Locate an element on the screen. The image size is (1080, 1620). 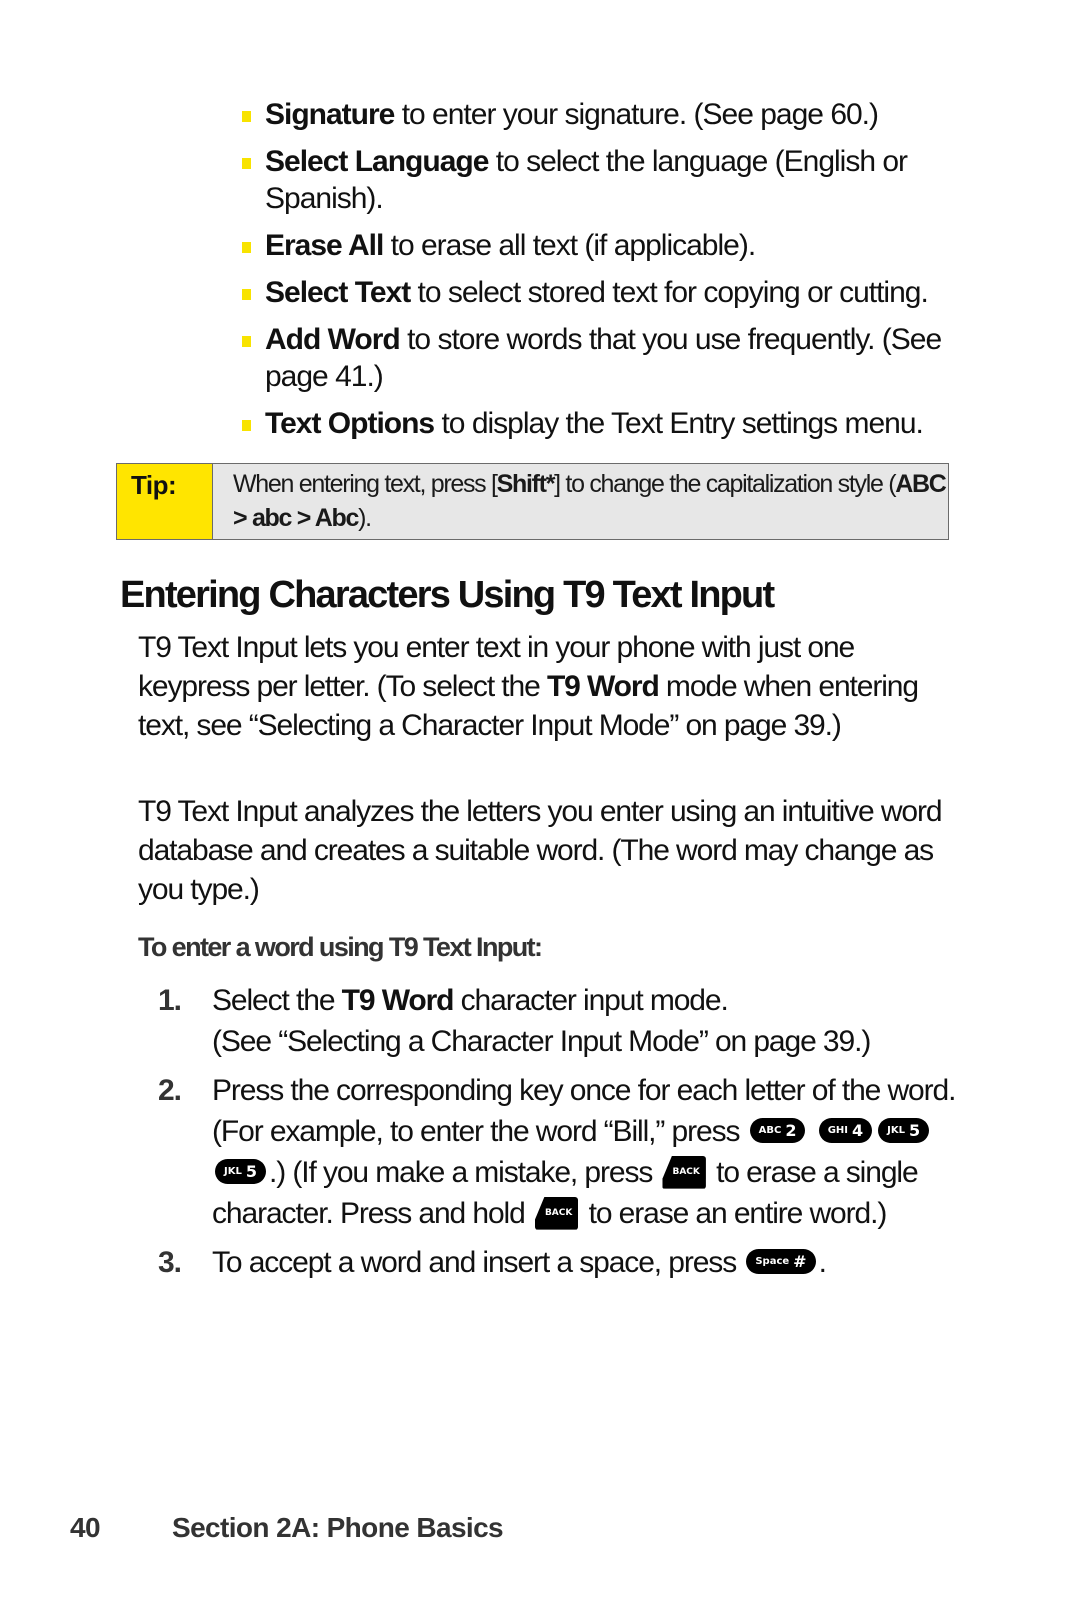
option-description: to erase all text (if applicable). is located at coordinates (570, 245).